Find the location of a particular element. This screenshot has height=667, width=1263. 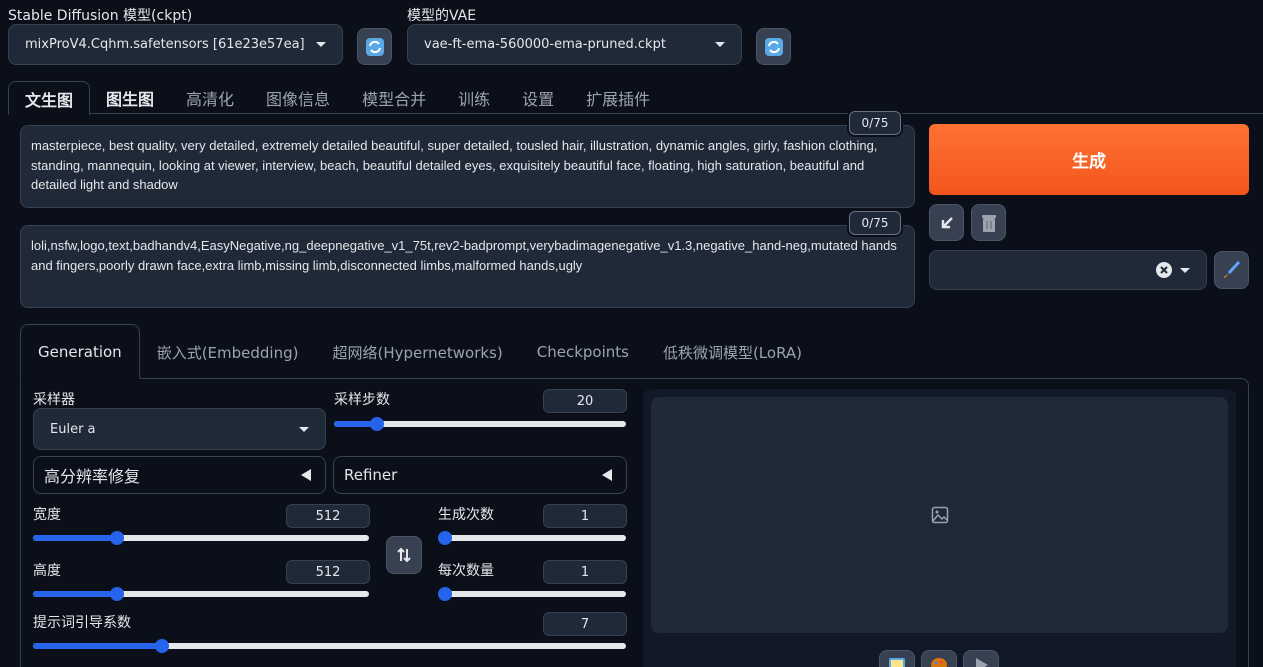

send-to-img2img-button is located at coordinates (939, 658).